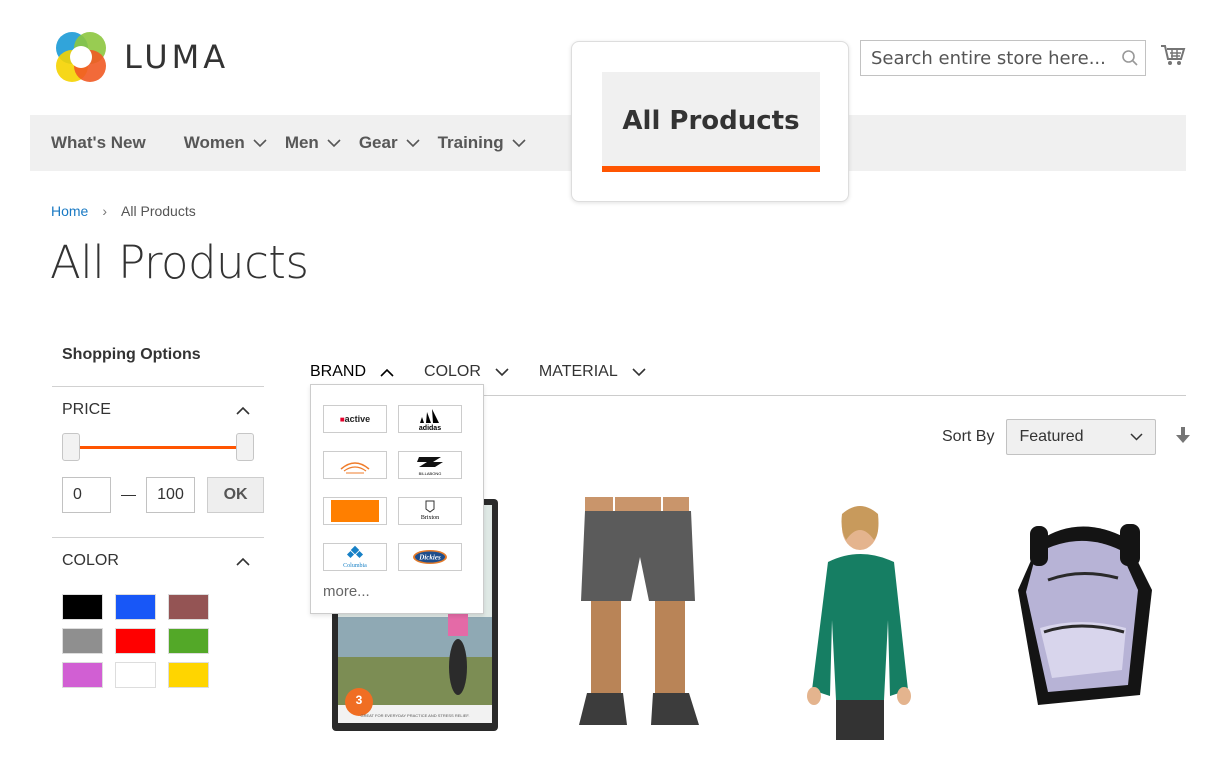 The image size is (1216, 766). I want to click on columbia-logo: Columbia, so click(355, 557).